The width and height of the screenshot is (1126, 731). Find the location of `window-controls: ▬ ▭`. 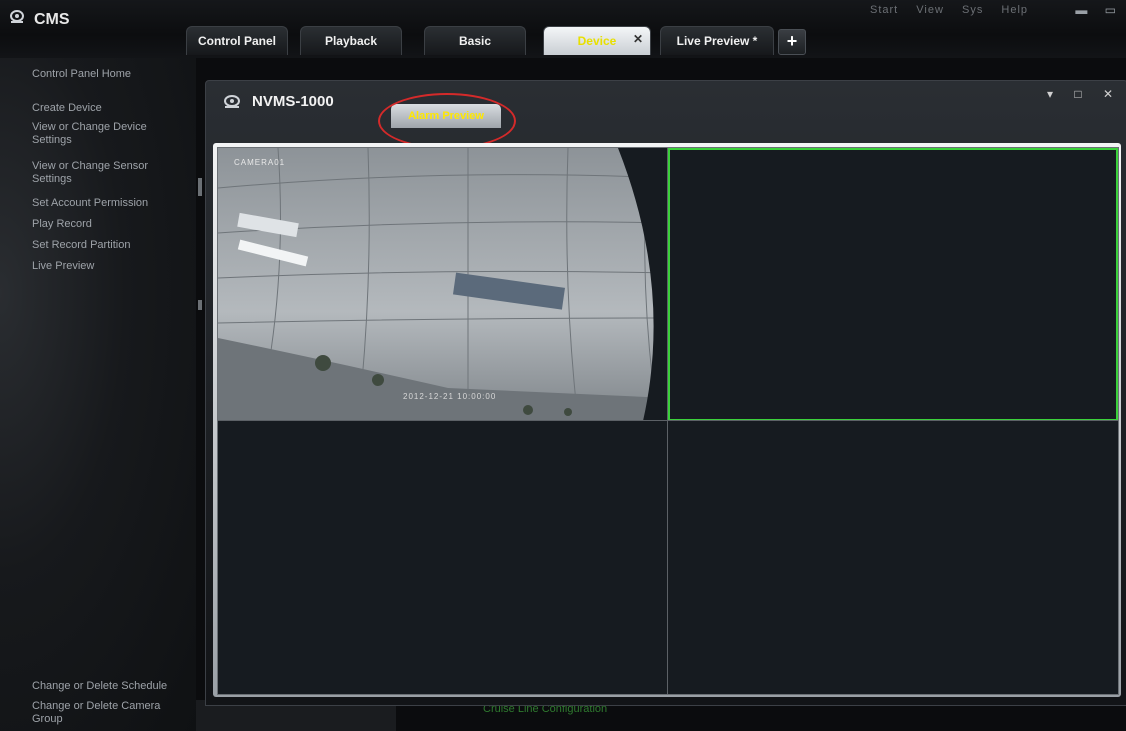

window-controls: ▬ ▭ is located at coordinates (1088, 10).